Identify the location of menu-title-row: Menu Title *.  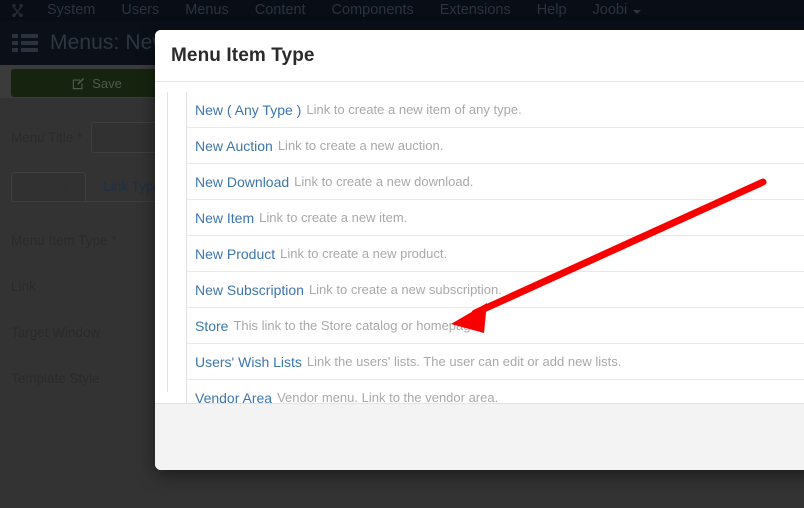
(51, 137).